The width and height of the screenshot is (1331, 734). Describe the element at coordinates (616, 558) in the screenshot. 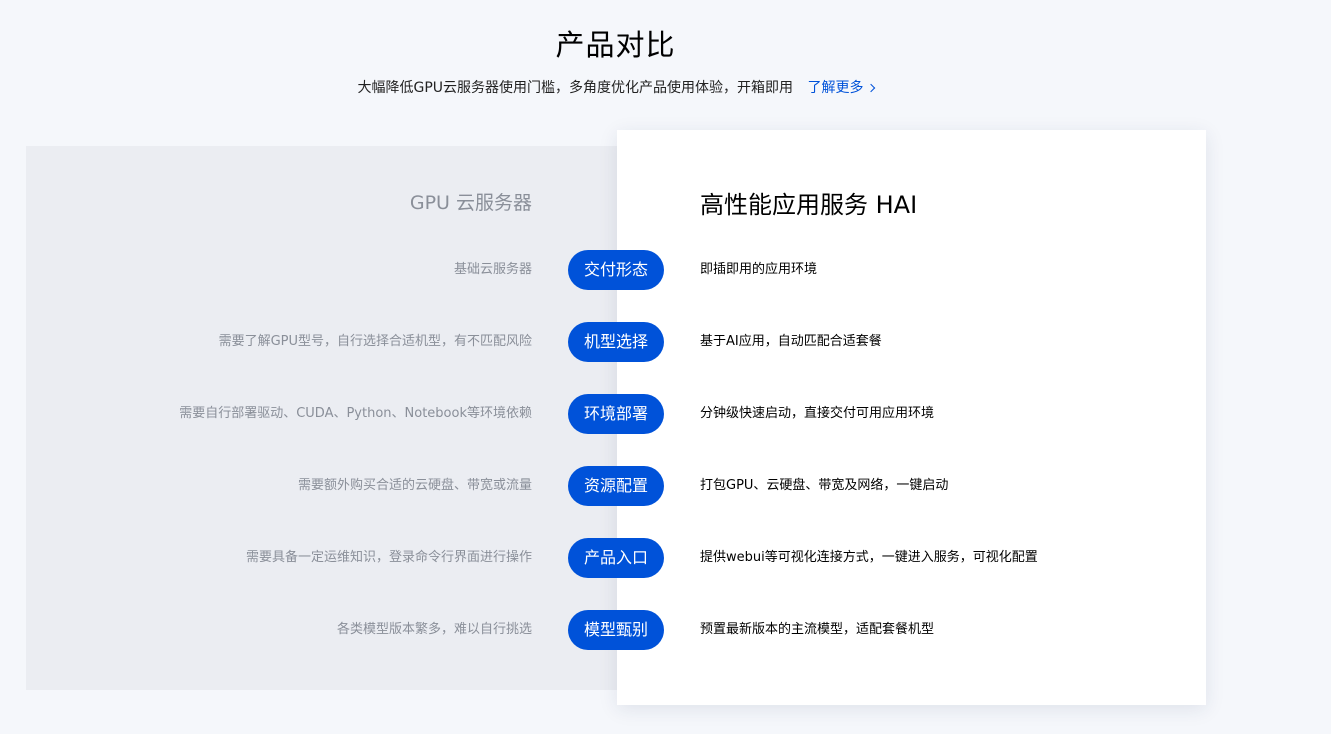

I see `dimension-pill: 产品入口` at that location.